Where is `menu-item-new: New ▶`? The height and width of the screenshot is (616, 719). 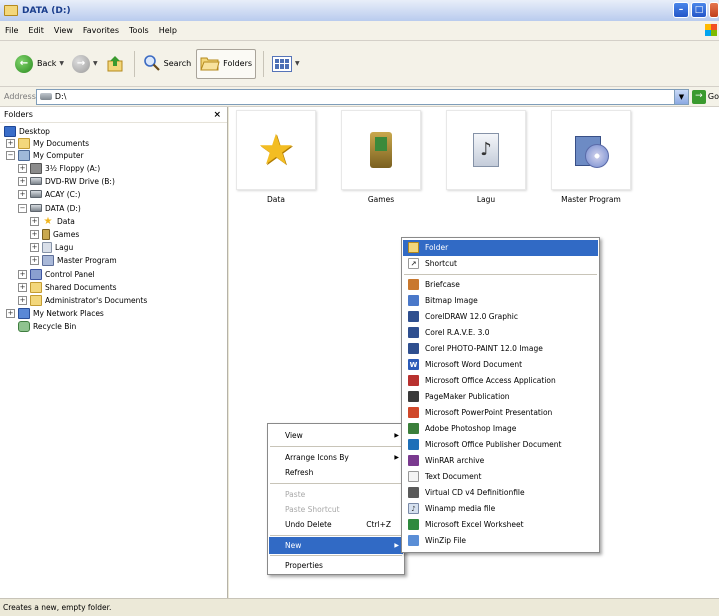 menu-item-new: New ▶ is located at coordinates (336, 545).